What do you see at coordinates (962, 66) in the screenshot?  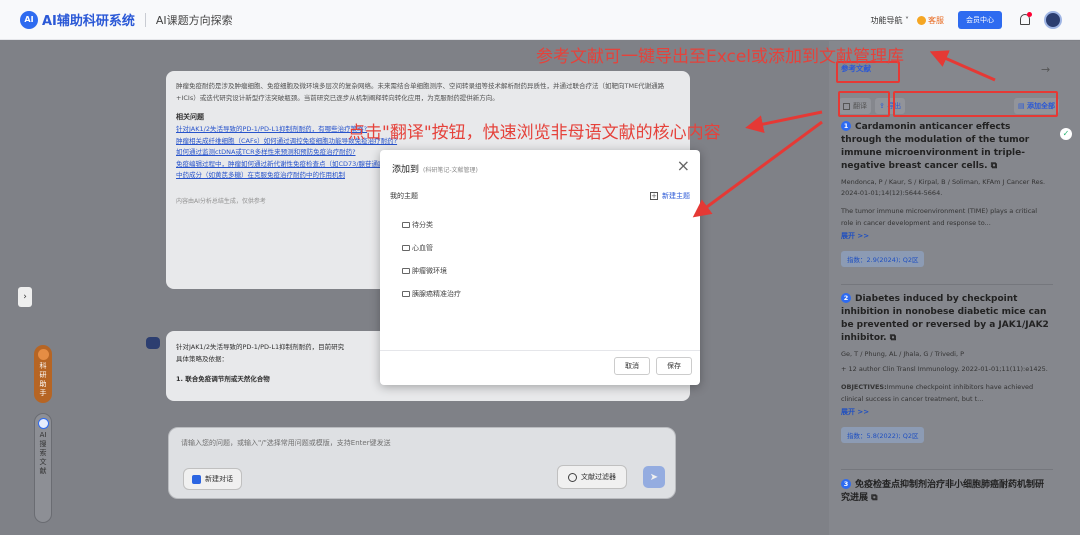 I see `arrow-to-export` at bounding box center [962, 66].